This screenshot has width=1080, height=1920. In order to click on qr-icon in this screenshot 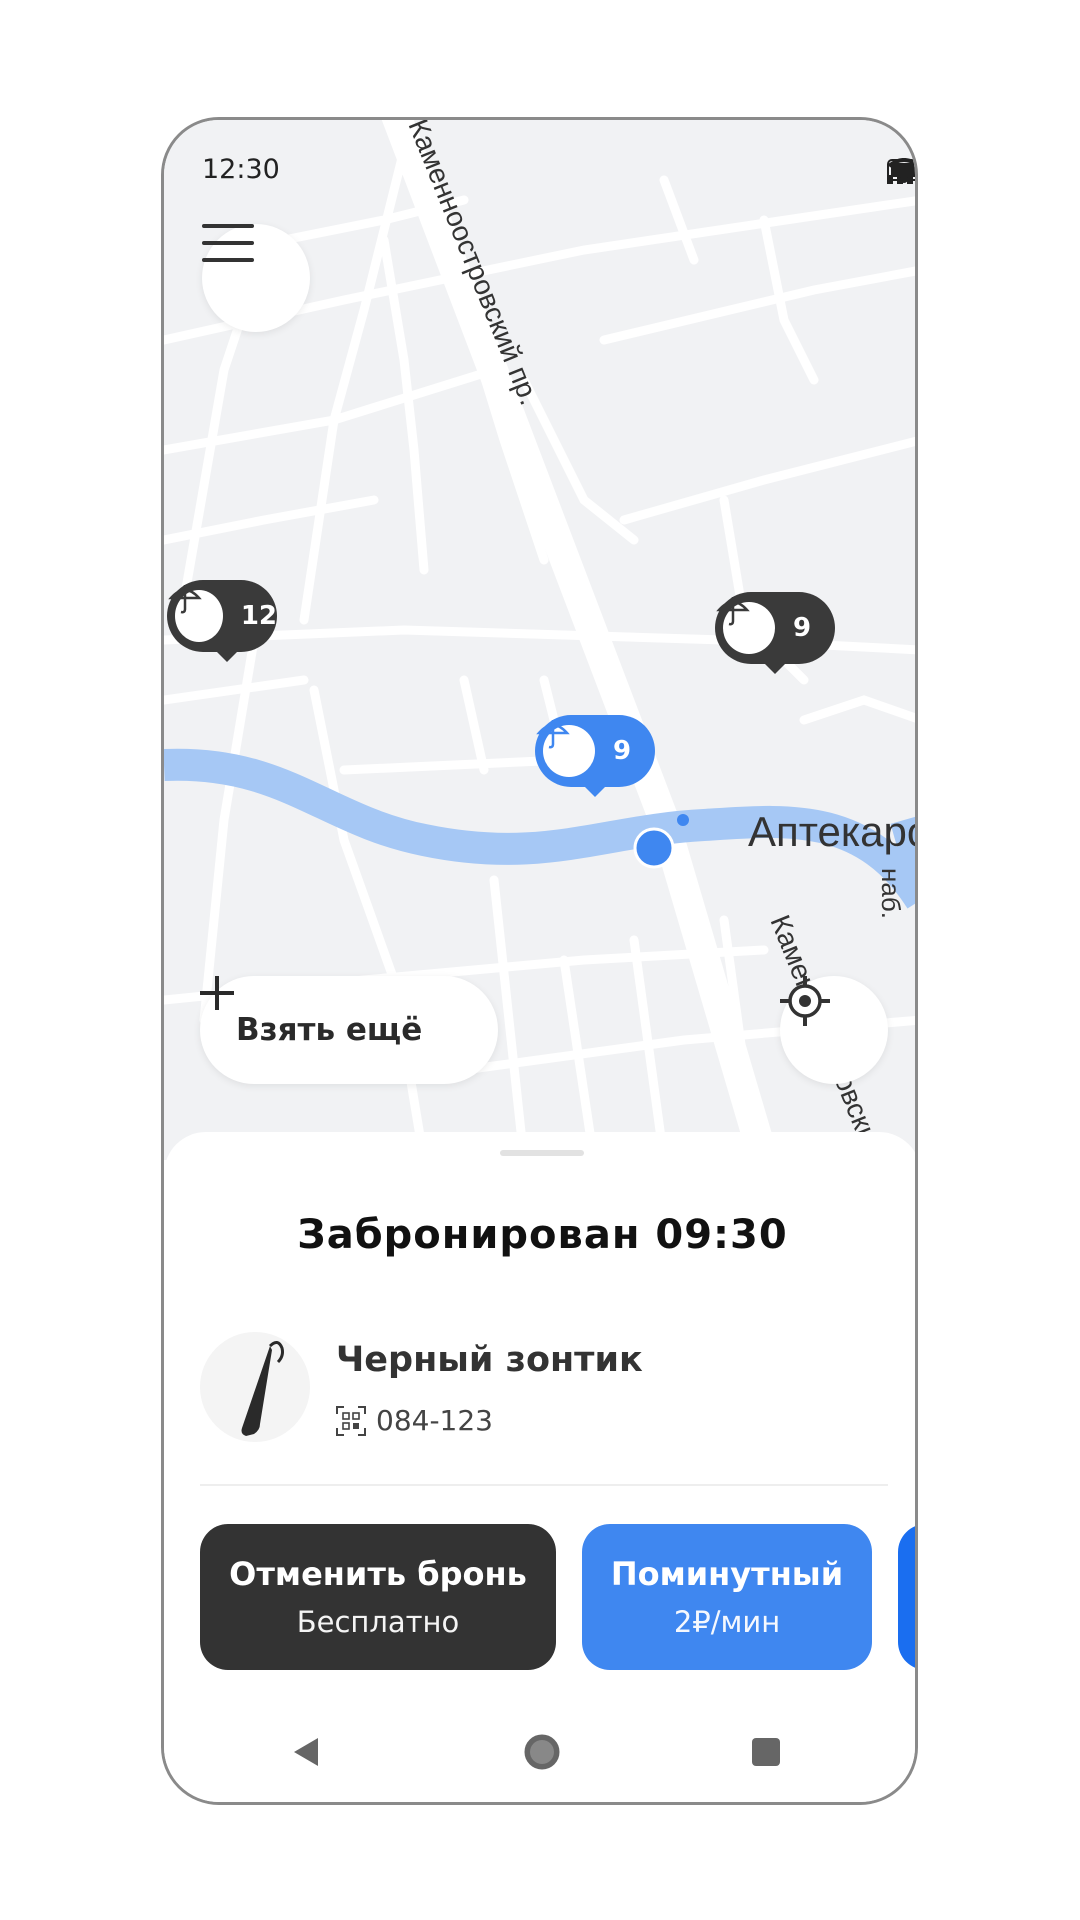, I will do `click(351, 1420)`.